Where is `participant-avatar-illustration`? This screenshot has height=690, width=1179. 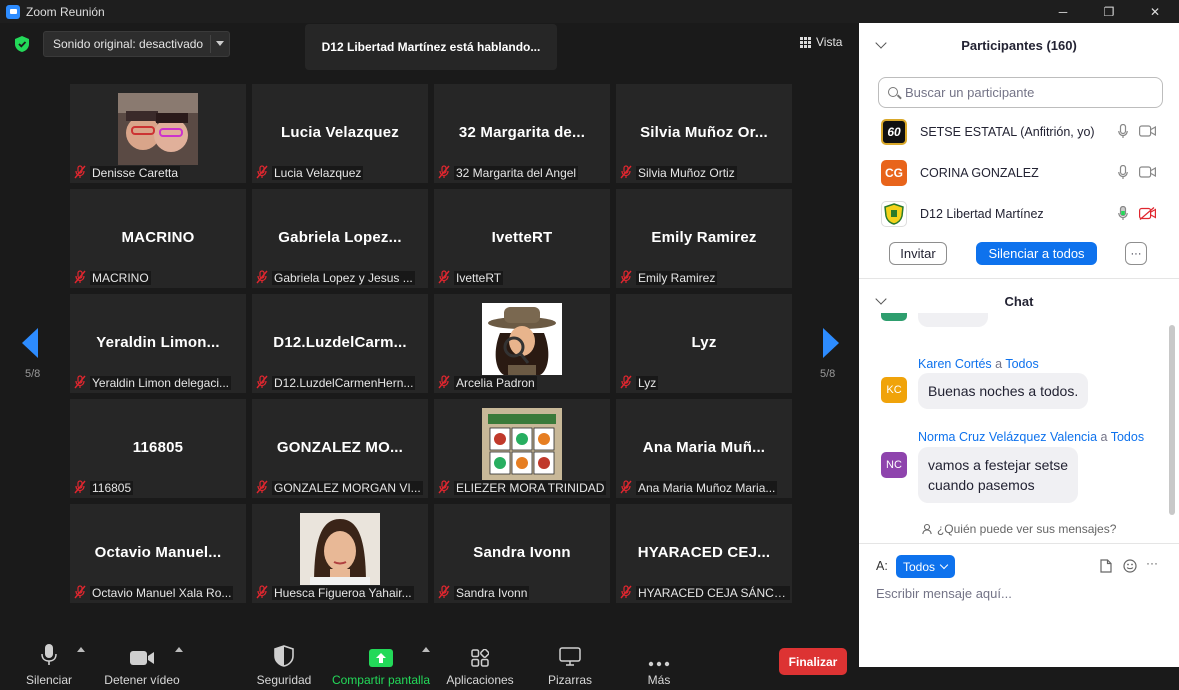 participant-avatar-illustration is located at coordinates (522, 339).